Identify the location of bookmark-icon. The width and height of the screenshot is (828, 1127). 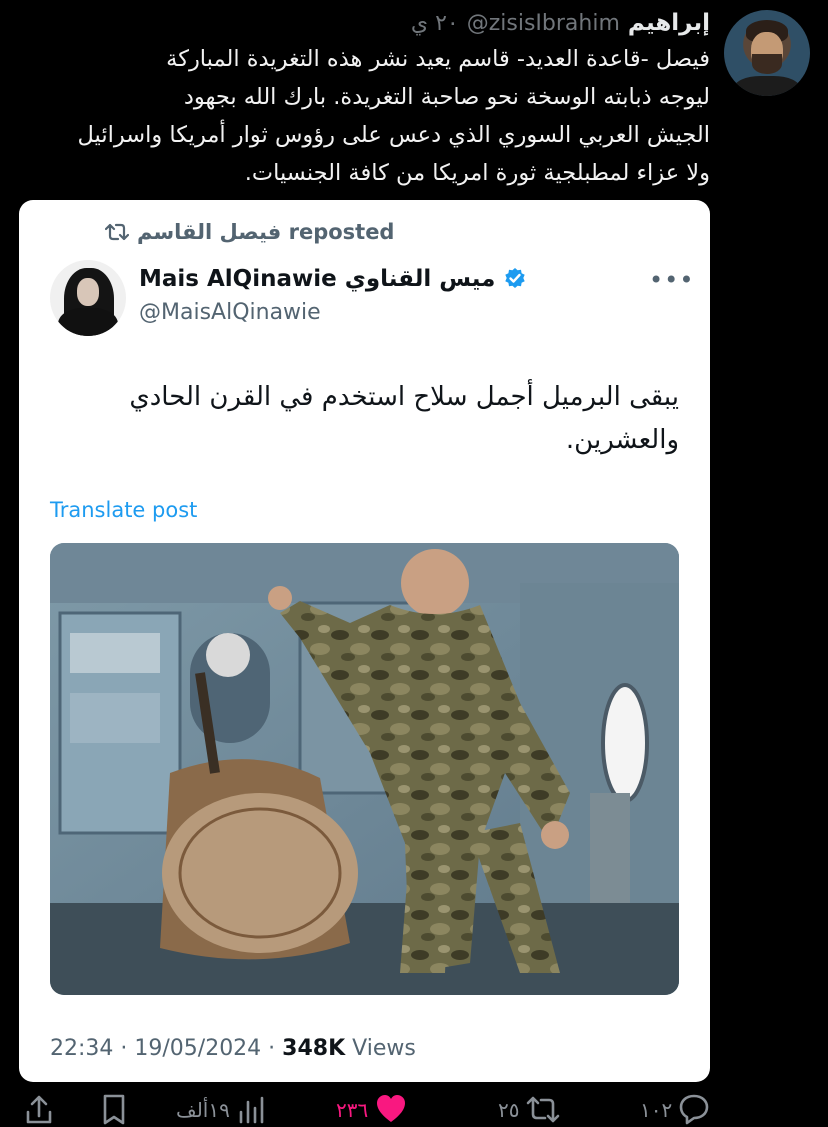
(114, 1109).